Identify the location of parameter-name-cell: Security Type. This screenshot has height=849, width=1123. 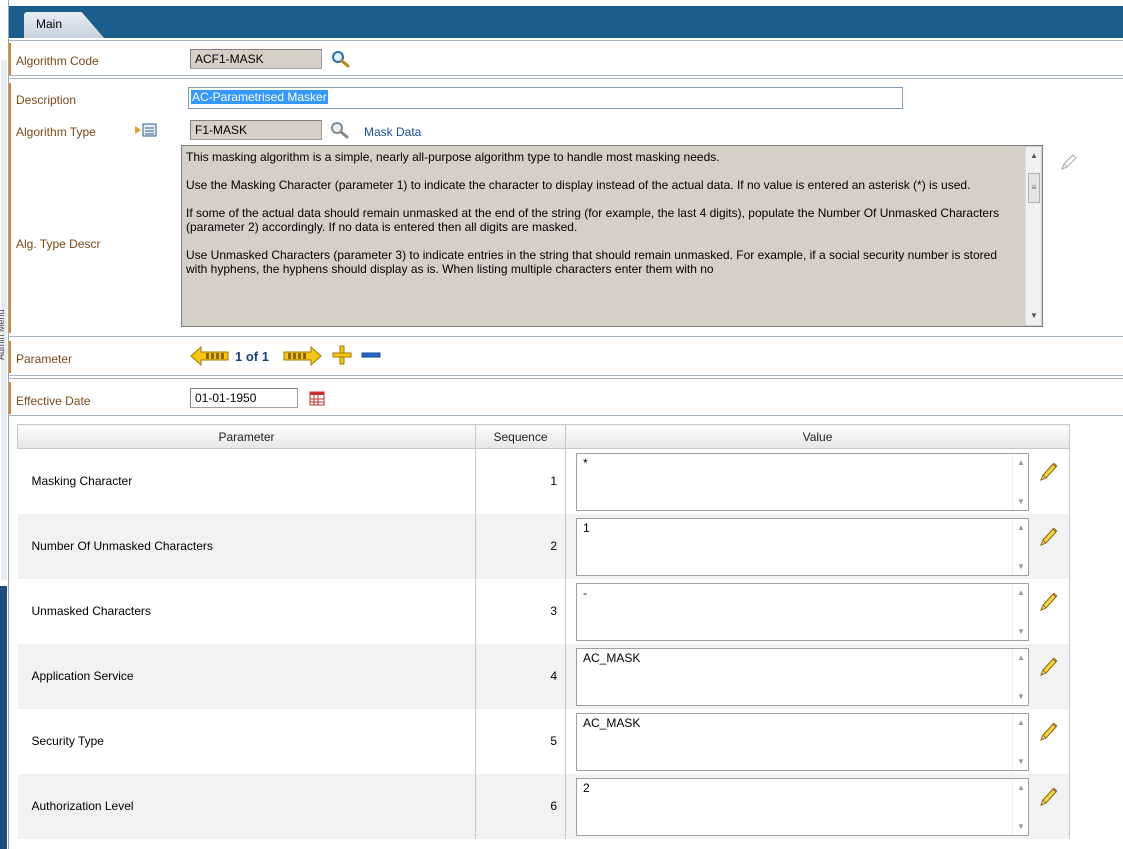
(246, 741).